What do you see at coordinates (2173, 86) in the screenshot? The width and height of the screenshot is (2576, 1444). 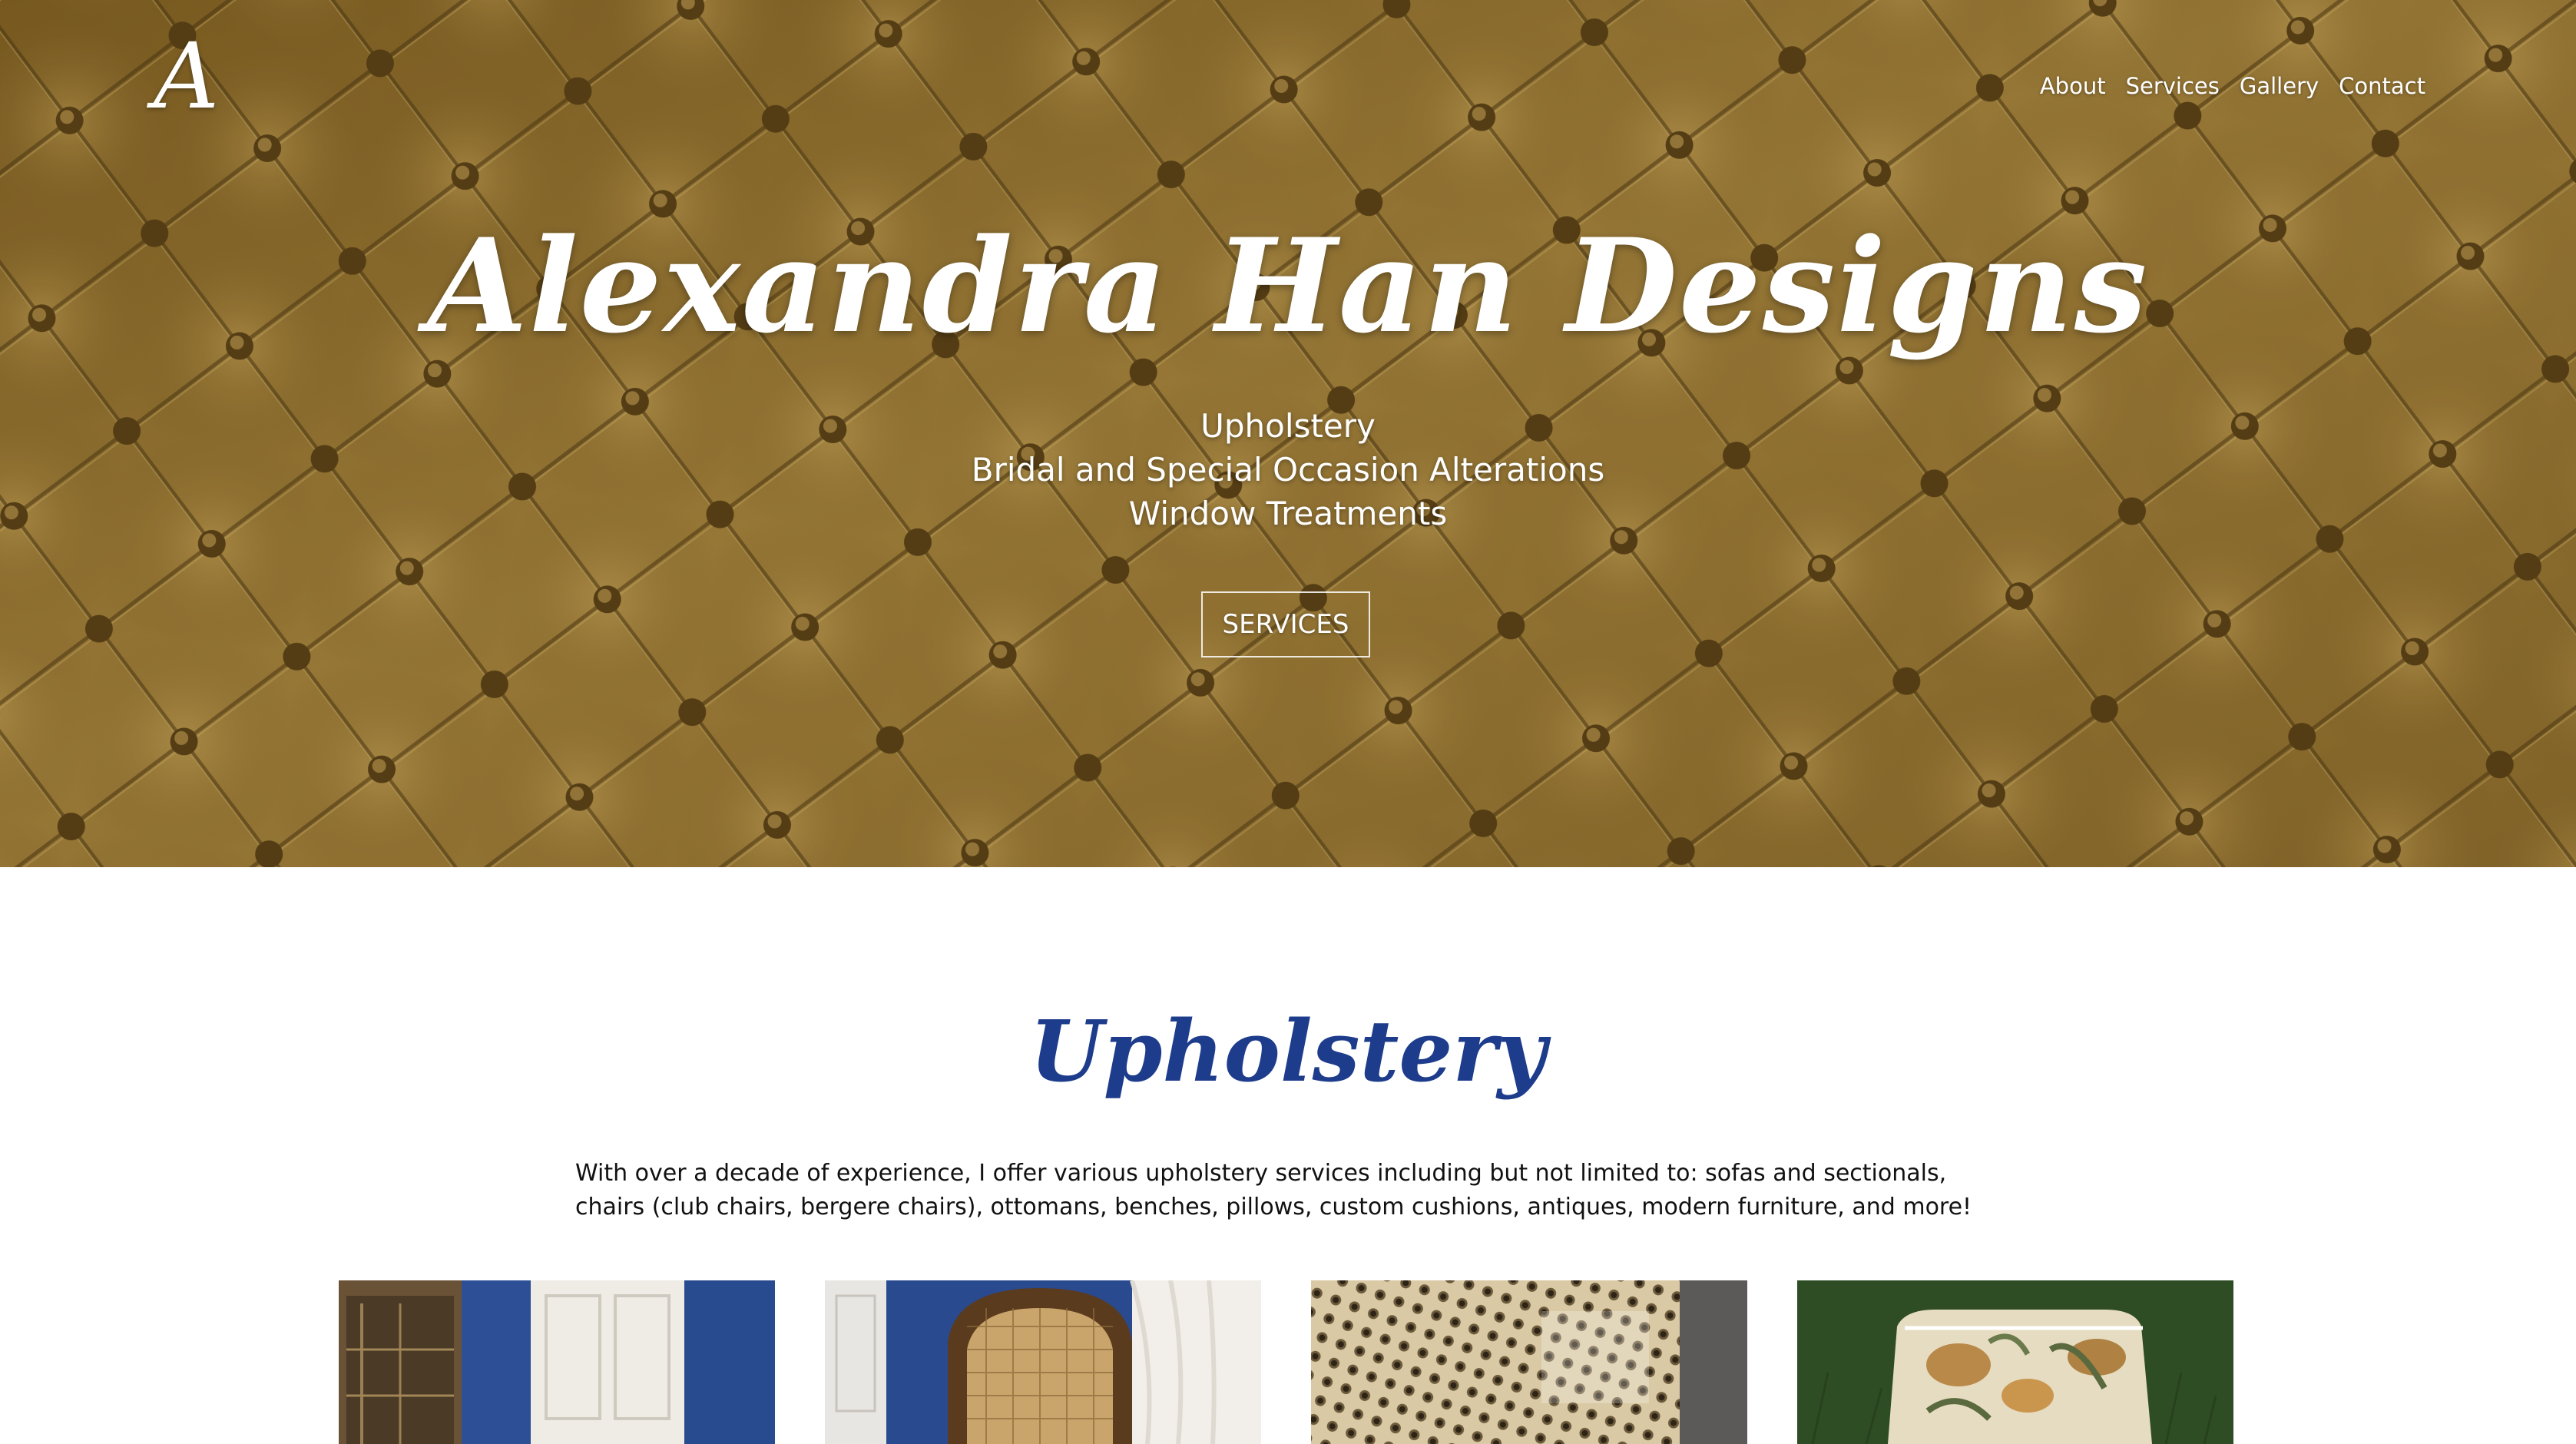 I see `nav-services: Services` at bounding box center [2173, 86].